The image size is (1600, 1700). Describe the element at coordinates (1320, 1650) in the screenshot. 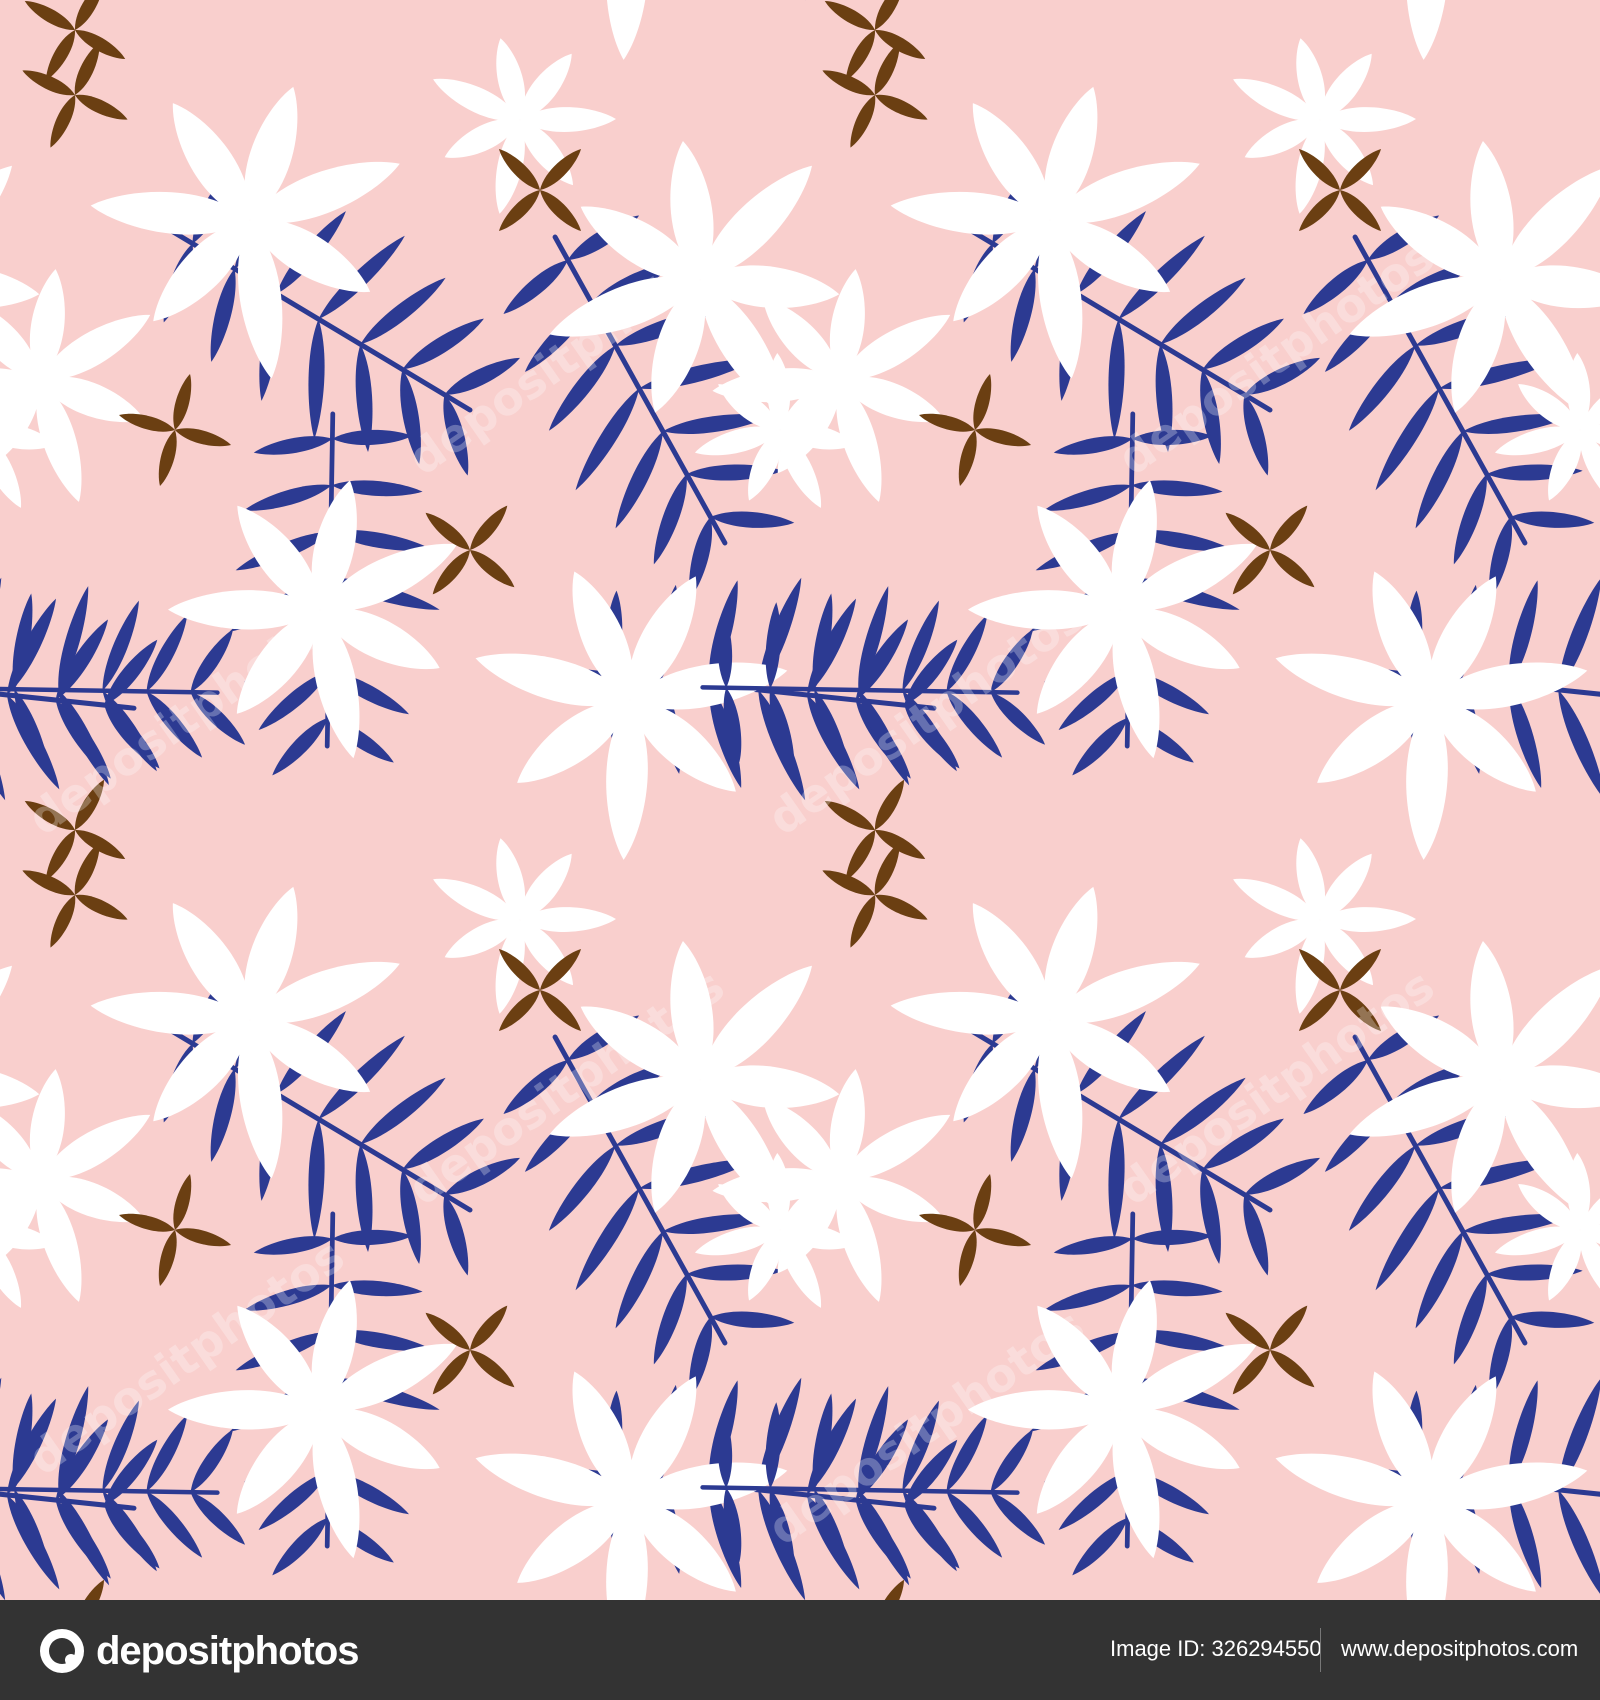

I see `footer-divider` at that location.